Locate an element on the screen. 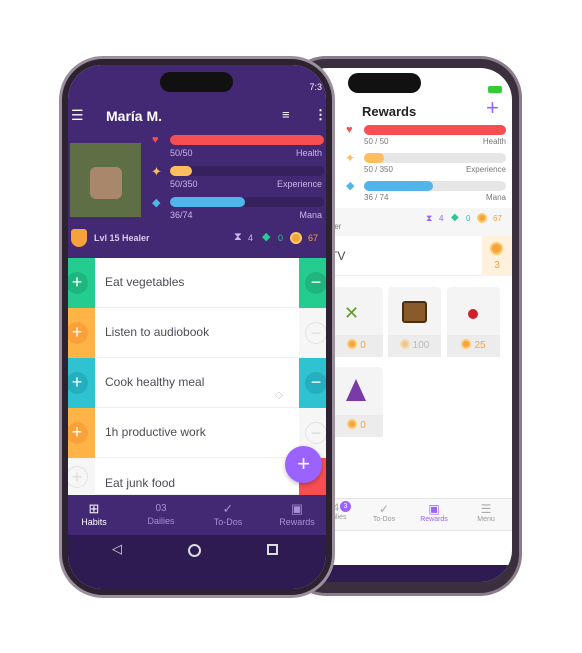 This screenshot has height=653, width=582. more-options-icon: ⋮ is located at coordinates (320, 115).